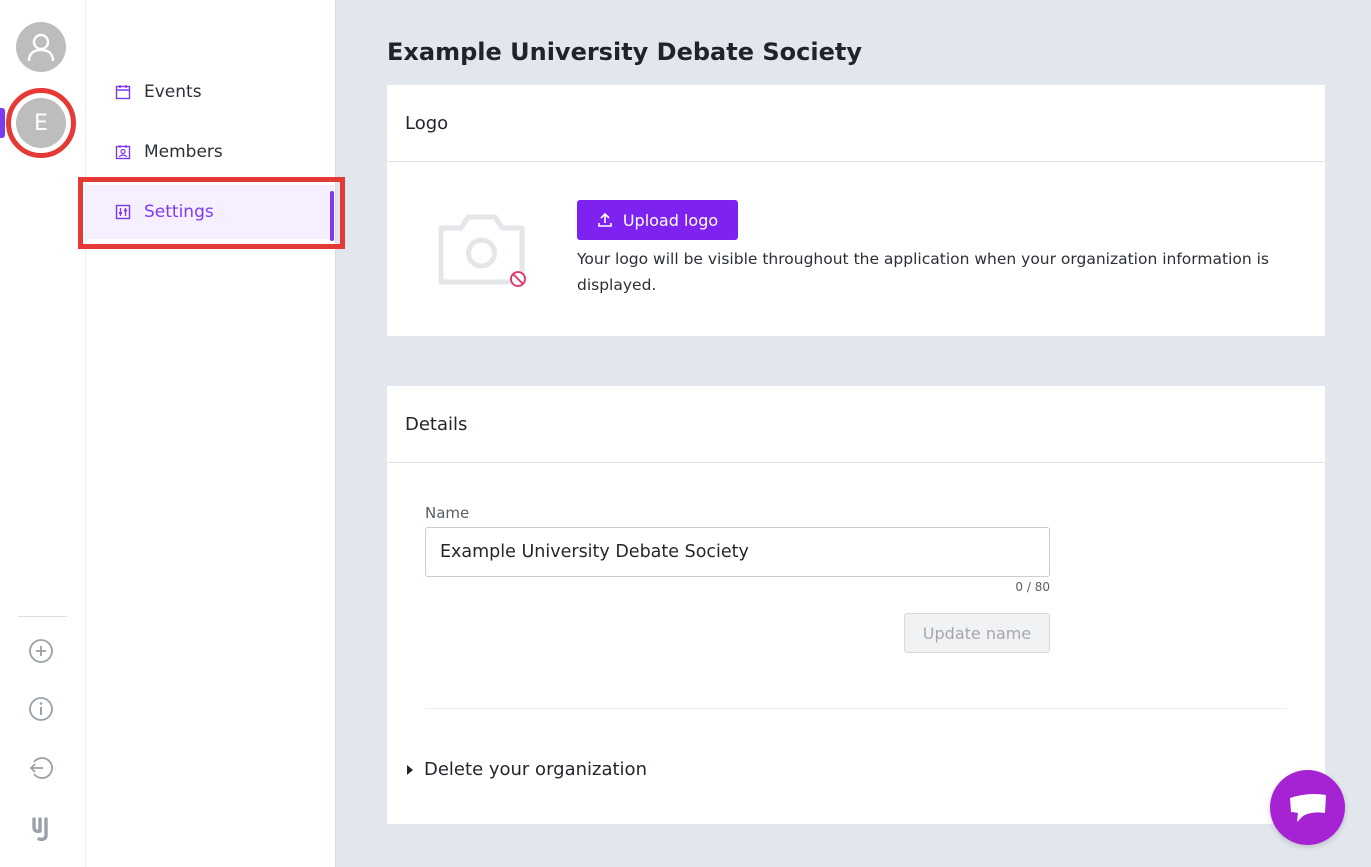 This screenshot has width=1371, height=867. I want to click on icon-rail: E, so click(43, 433).